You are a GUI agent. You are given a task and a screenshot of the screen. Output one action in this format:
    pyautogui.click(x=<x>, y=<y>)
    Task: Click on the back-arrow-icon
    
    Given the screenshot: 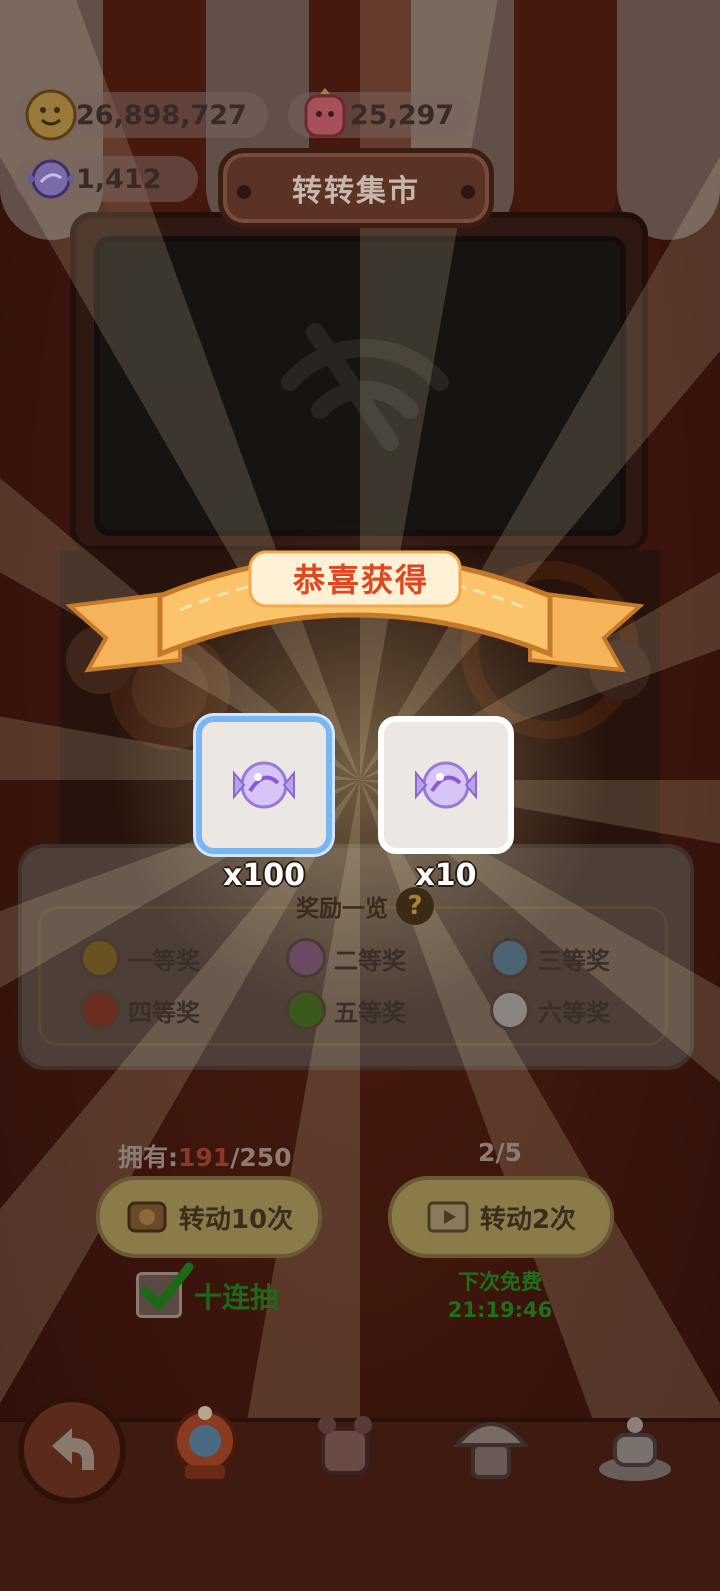 What is the action you would take?
    pyautogui.click(x=73, y=1449)
    